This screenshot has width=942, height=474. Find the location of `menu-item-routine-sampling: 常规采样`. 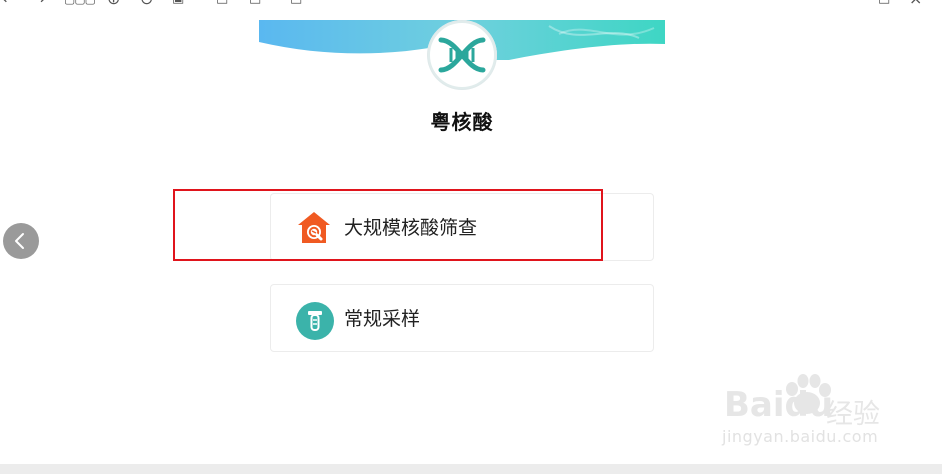

menu-item-routine-sampling: 常规采样 is located at coordinates (462, 318).